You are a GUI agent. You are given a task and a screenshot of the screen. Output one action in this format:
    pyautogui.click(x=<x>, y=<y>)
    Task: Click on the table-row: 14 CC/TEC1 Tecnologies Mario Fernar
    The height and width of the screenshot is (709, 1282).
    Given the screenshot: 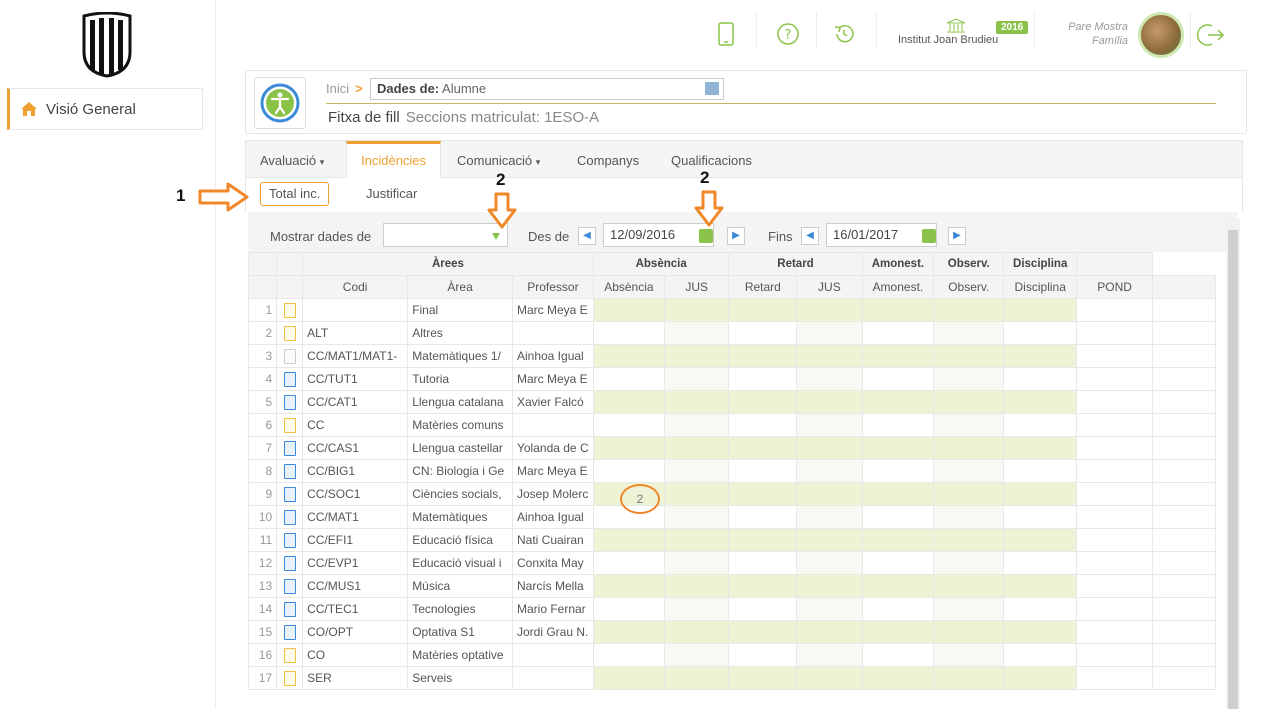 What is the action you would take?
    pyautogui.click(x=732, y=609)
    